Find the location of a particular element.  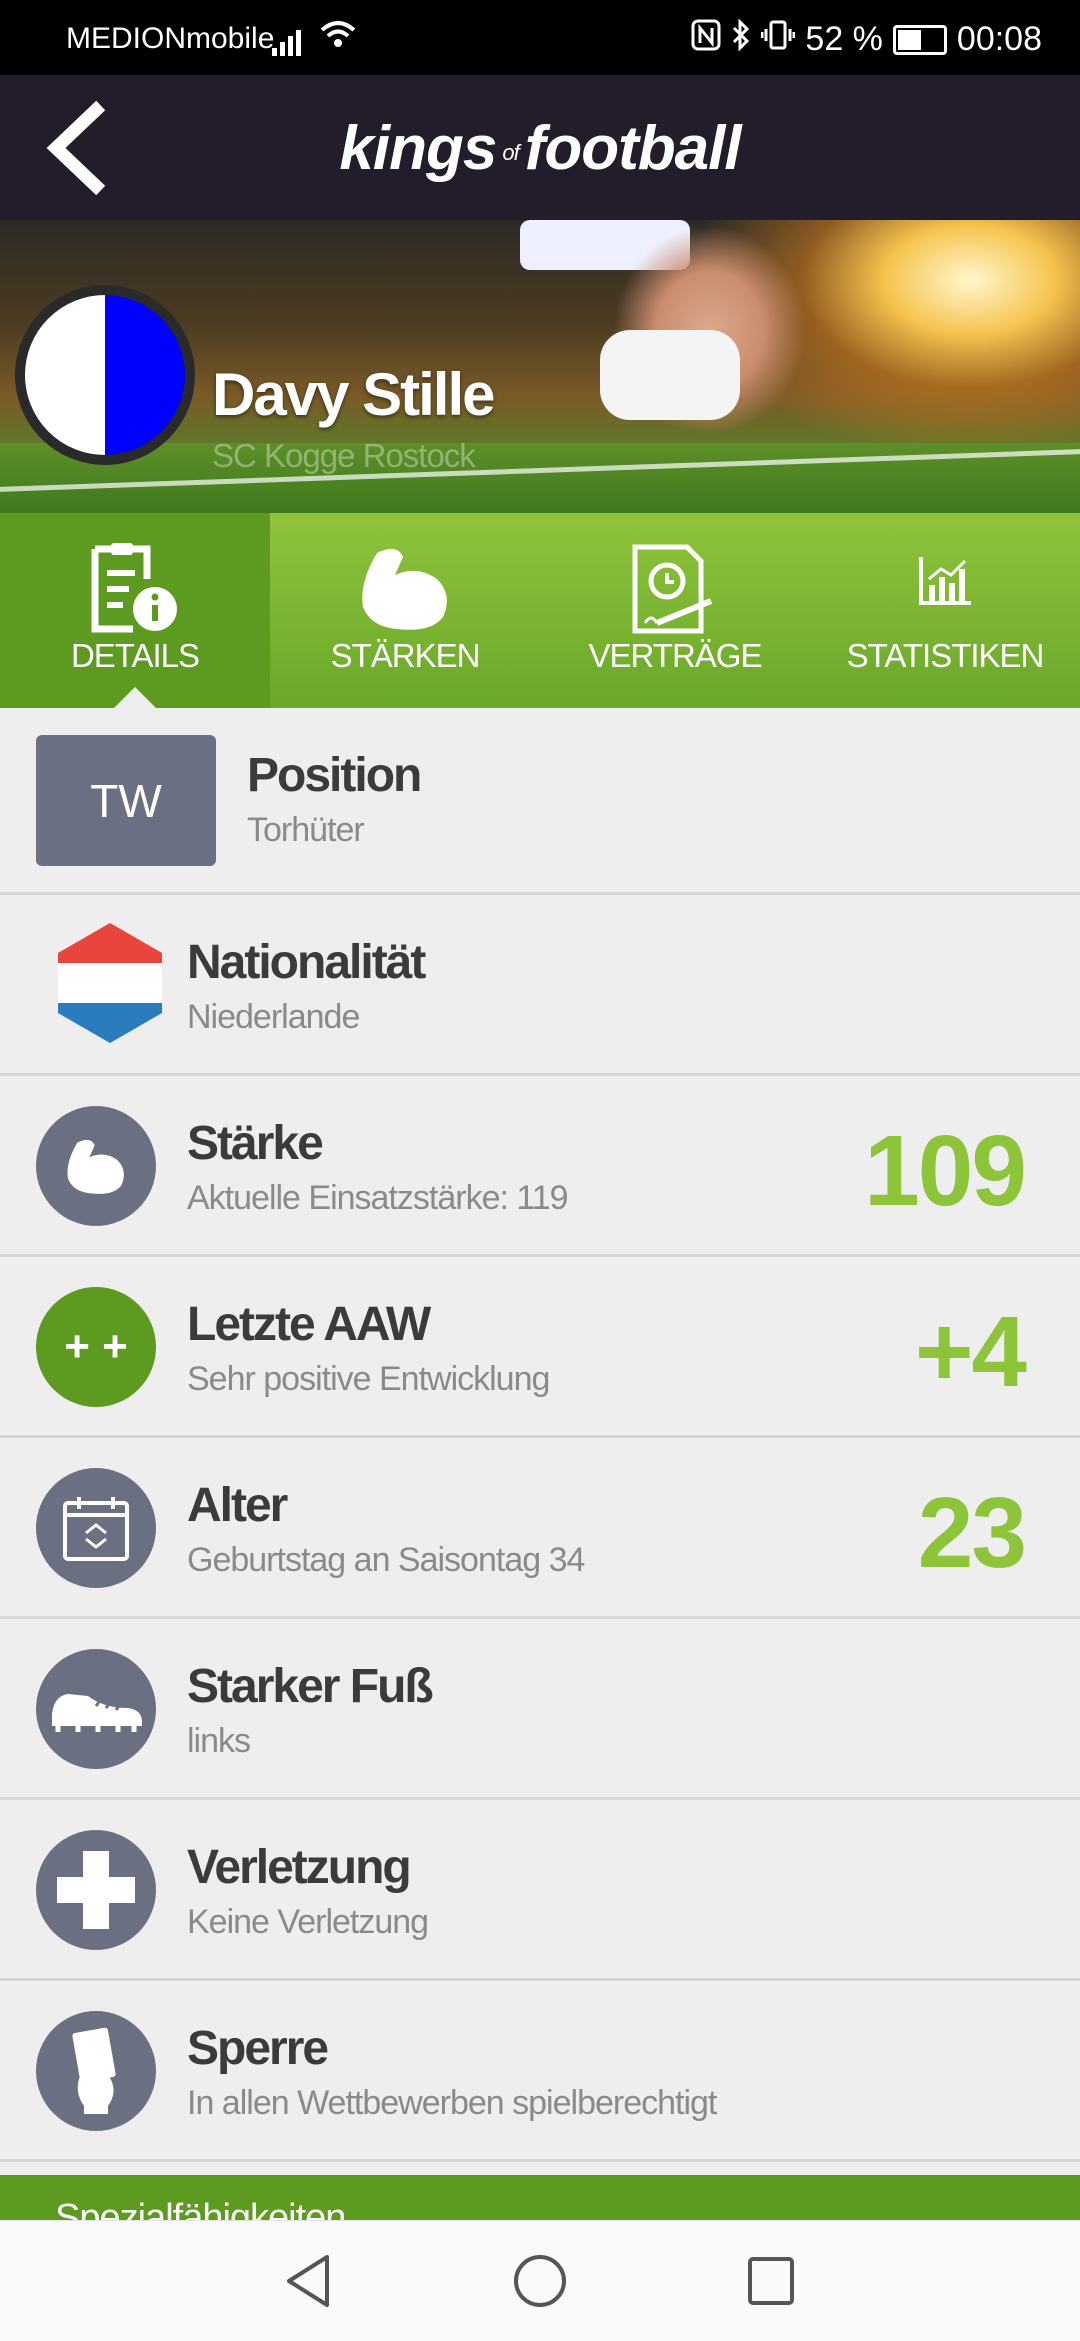

row-subtitle: Niederlande is located at coordinates (273, 1017).